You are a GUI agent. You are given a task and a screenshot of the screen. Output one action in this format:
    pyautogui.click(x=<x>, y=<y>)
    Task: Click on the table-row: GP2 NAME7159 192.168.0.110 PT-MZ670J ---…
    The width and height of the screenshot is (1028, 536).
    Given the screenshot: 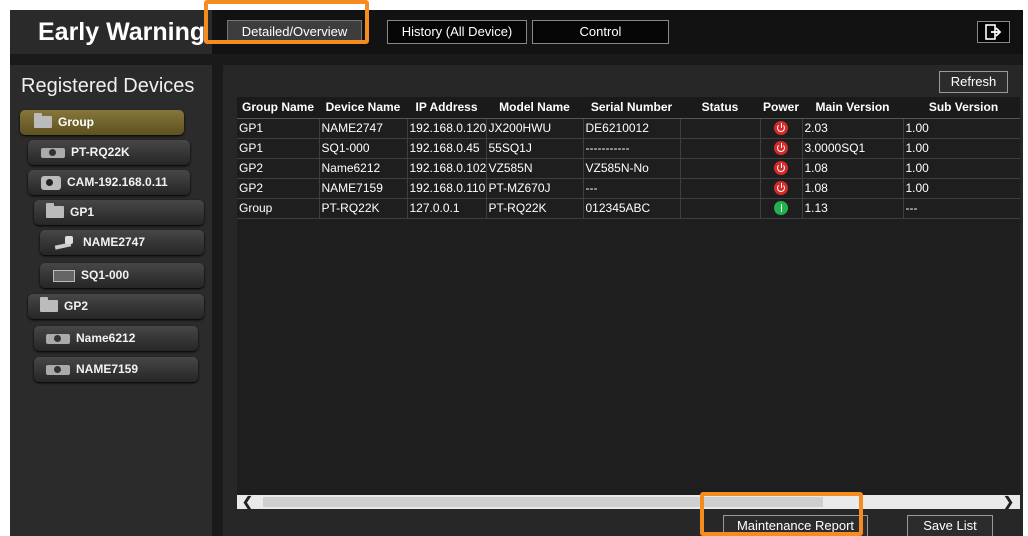 What is the action you would take?
    pyautogui.click(x=628, y=188)
    